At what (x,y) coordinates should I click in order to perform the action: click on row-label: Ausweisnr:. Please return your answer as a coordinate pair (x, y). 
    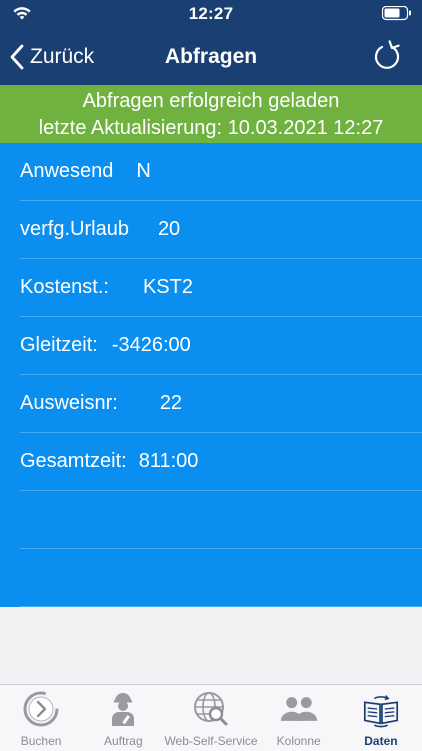
    Looking at the image, I should click on (69, 403).